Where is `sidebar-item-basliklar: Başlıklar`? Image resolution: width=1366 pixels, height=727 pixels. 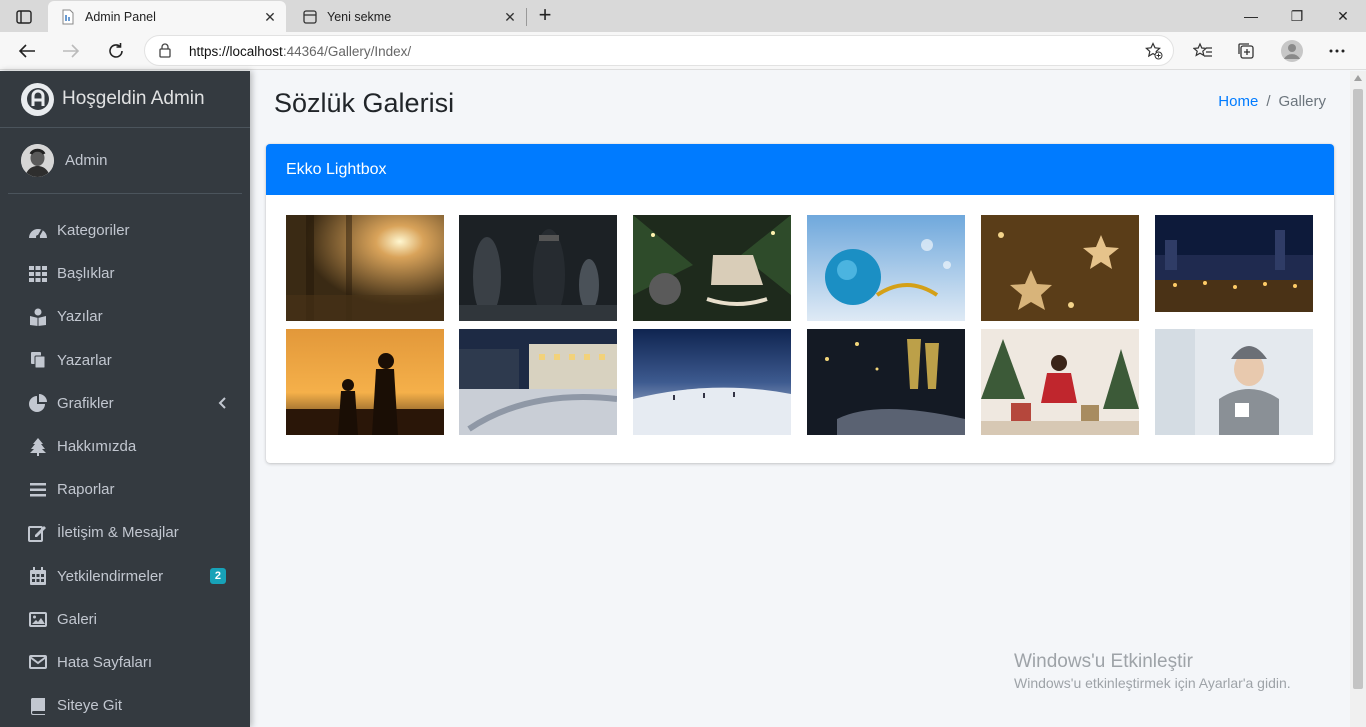 sidebar-item-basliklar: Başlıklar is located at coordinates (125, 273).